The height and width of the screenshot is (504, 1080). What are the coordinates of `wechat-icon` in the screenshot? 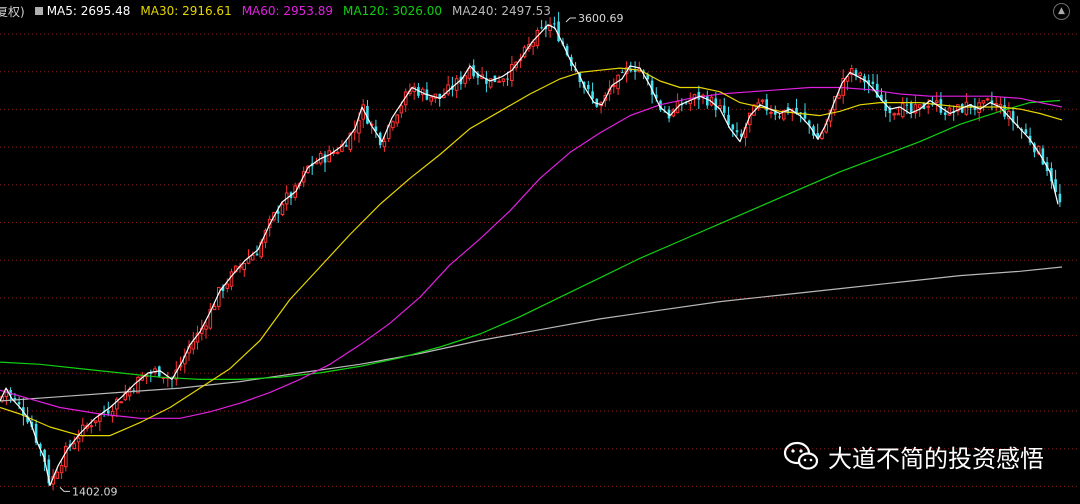 It's located at (801, 455).